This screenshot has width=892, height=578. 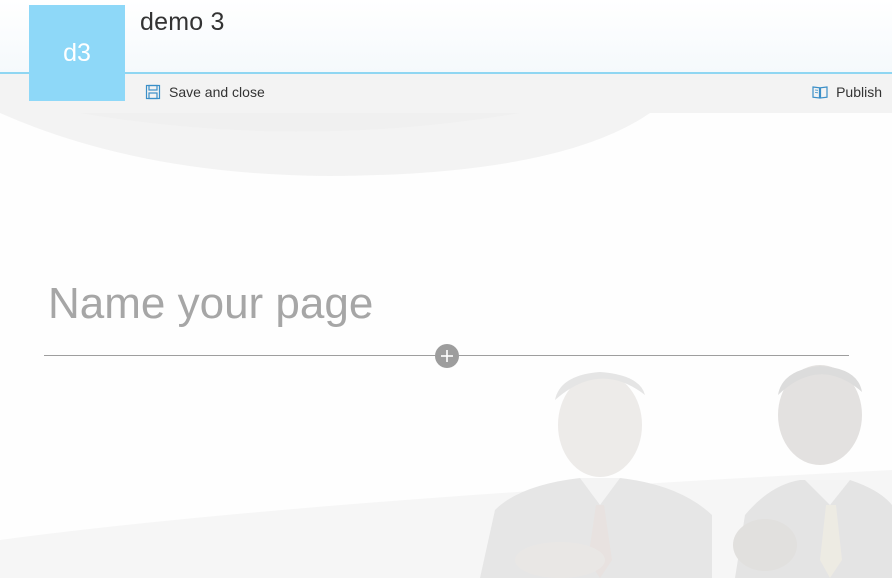 I want to click on publish-button: Publish, so click(x=847, y=92).